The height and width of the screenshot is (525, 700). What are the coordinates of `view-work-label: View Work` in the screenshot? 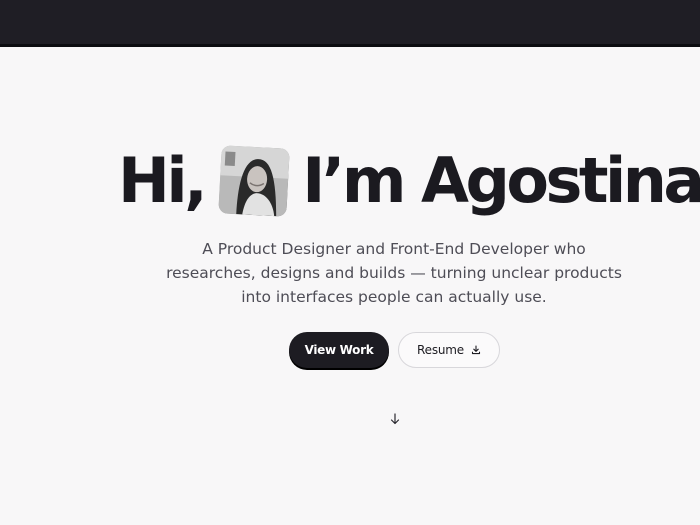 It's located at (339, 350).